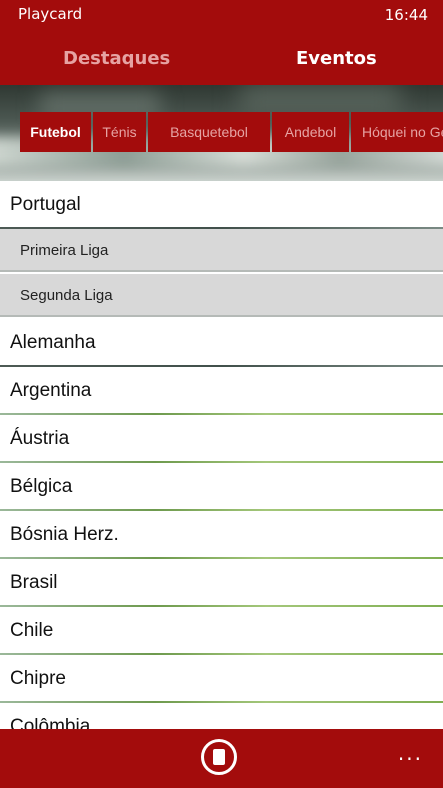 This screenshot has height=788, width=443. Describe the element at coordinates (221, 716) in the screenshot. I see `list-item-colombia: Colômbia` at that location.